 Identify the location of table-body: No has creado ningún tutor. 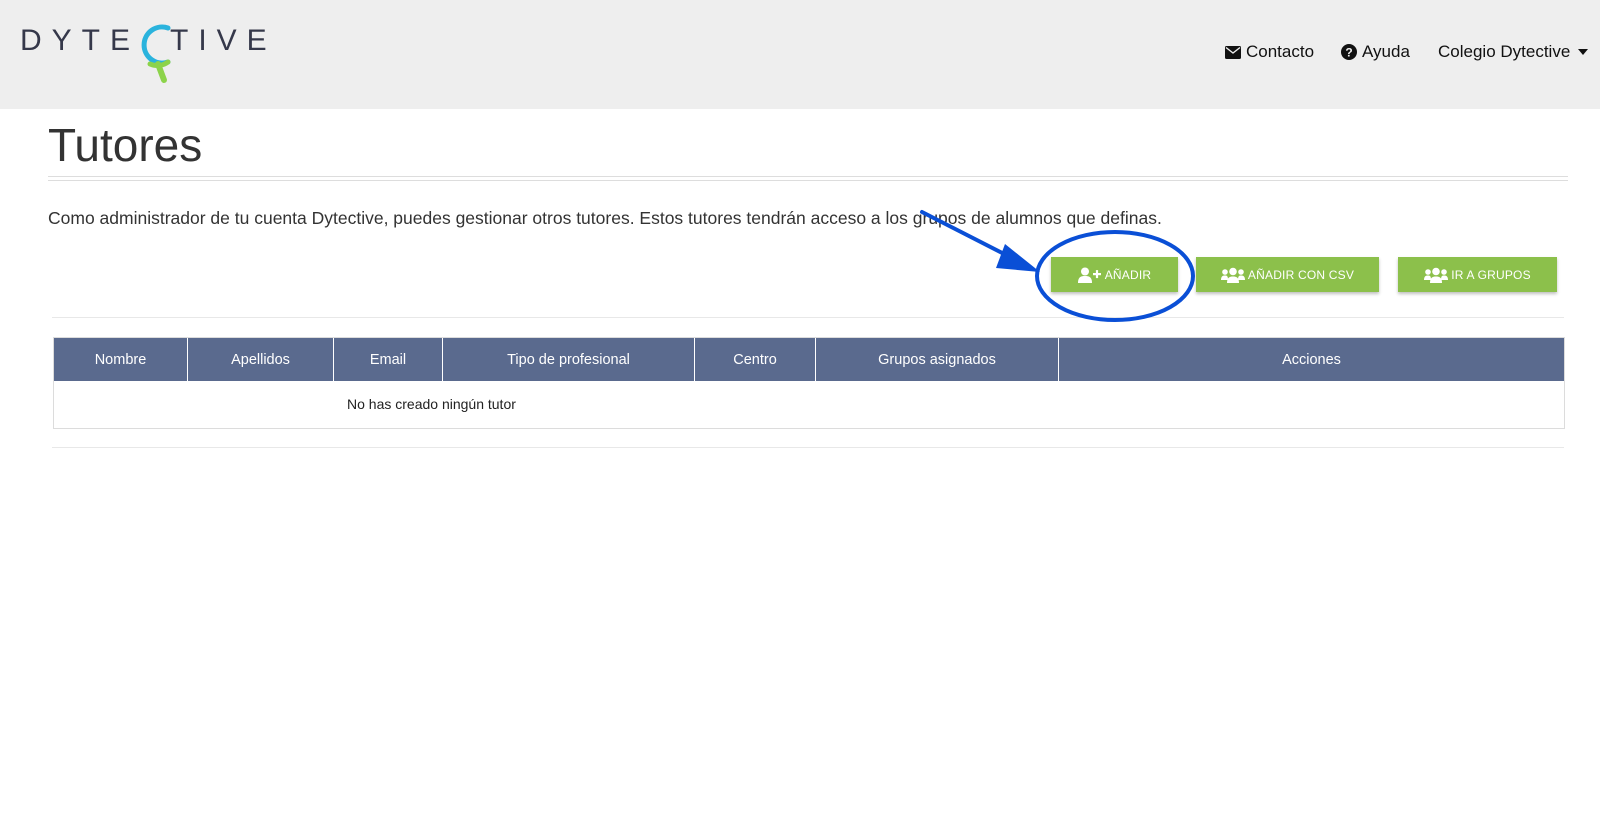
(809, 404).